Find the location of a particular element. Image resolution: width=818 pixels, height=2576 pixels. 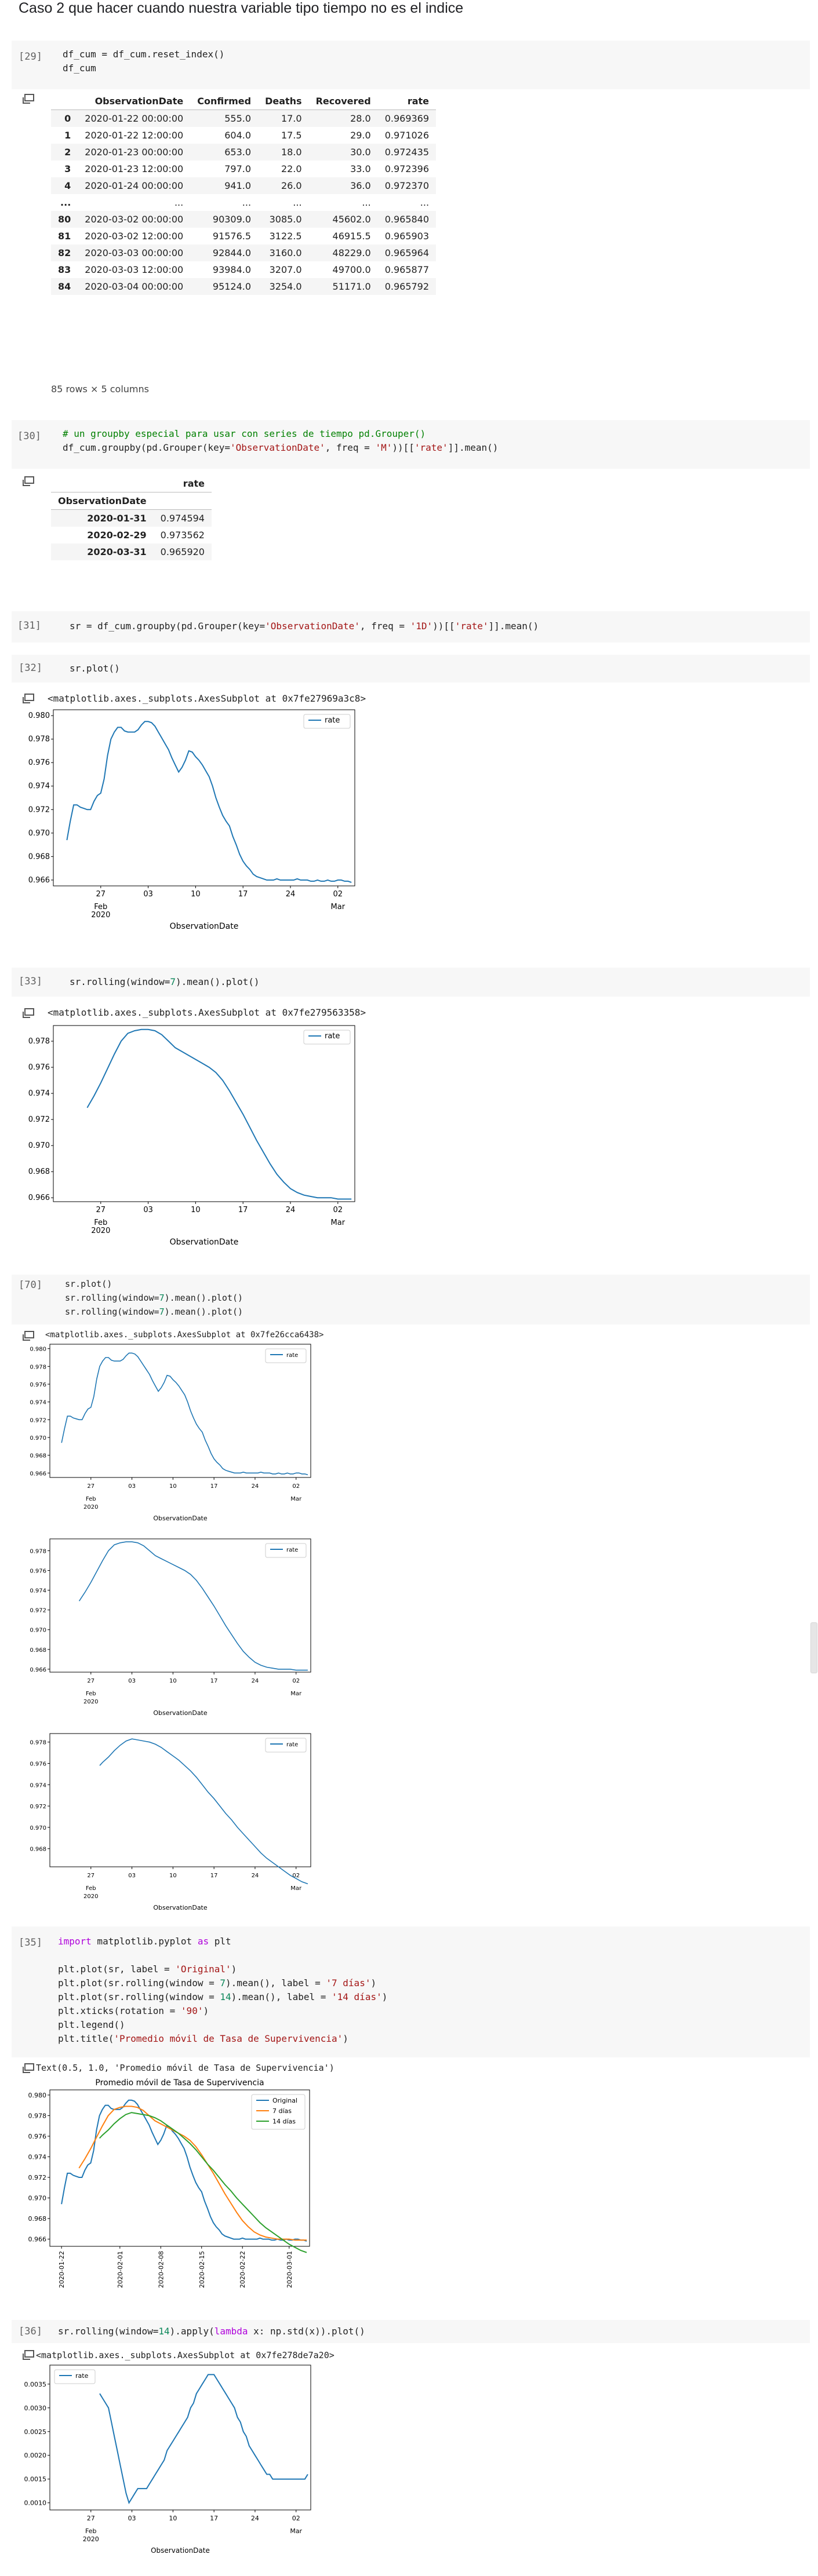

column-header: Deaths is located at coordinates (283, 102).